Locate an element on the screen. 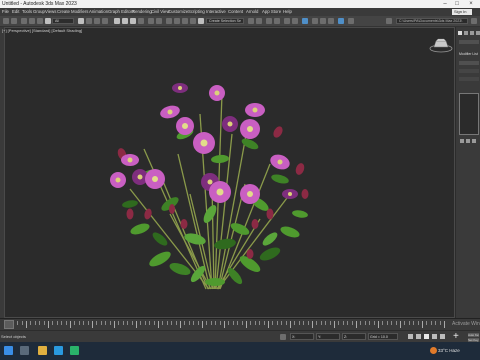 This screenshot has height=360, width=480. menu-rendering: Rendering is located at coordinates (142, 12).